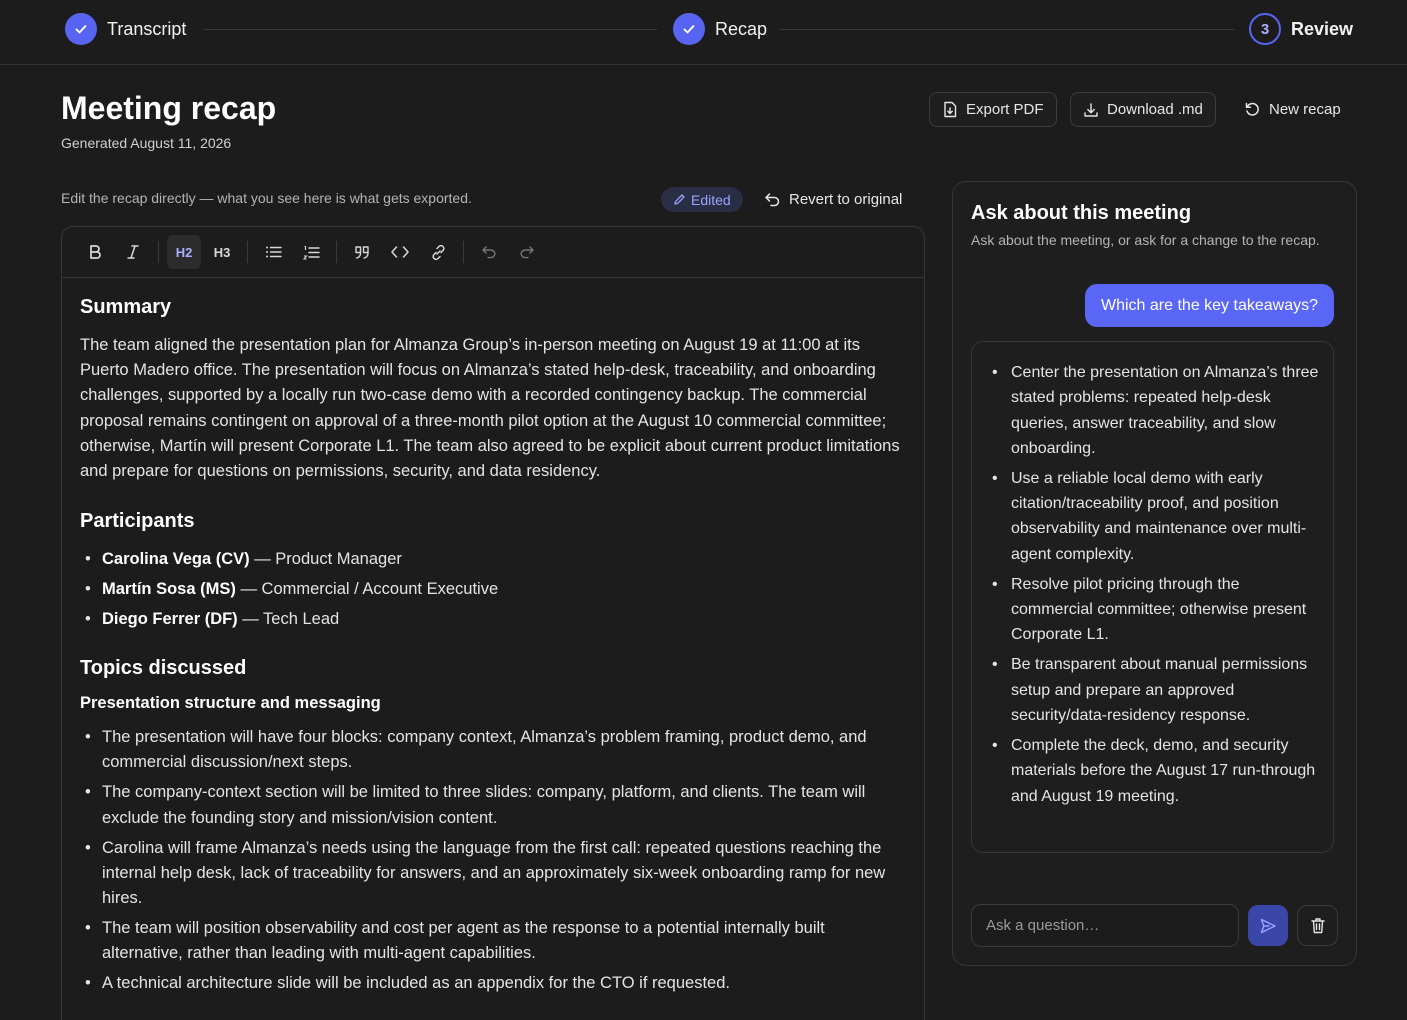  Describe the element at coordinates (170, 619) in the screenshot. I see `participant-name: Diego Ferrer (DF)` at that location.